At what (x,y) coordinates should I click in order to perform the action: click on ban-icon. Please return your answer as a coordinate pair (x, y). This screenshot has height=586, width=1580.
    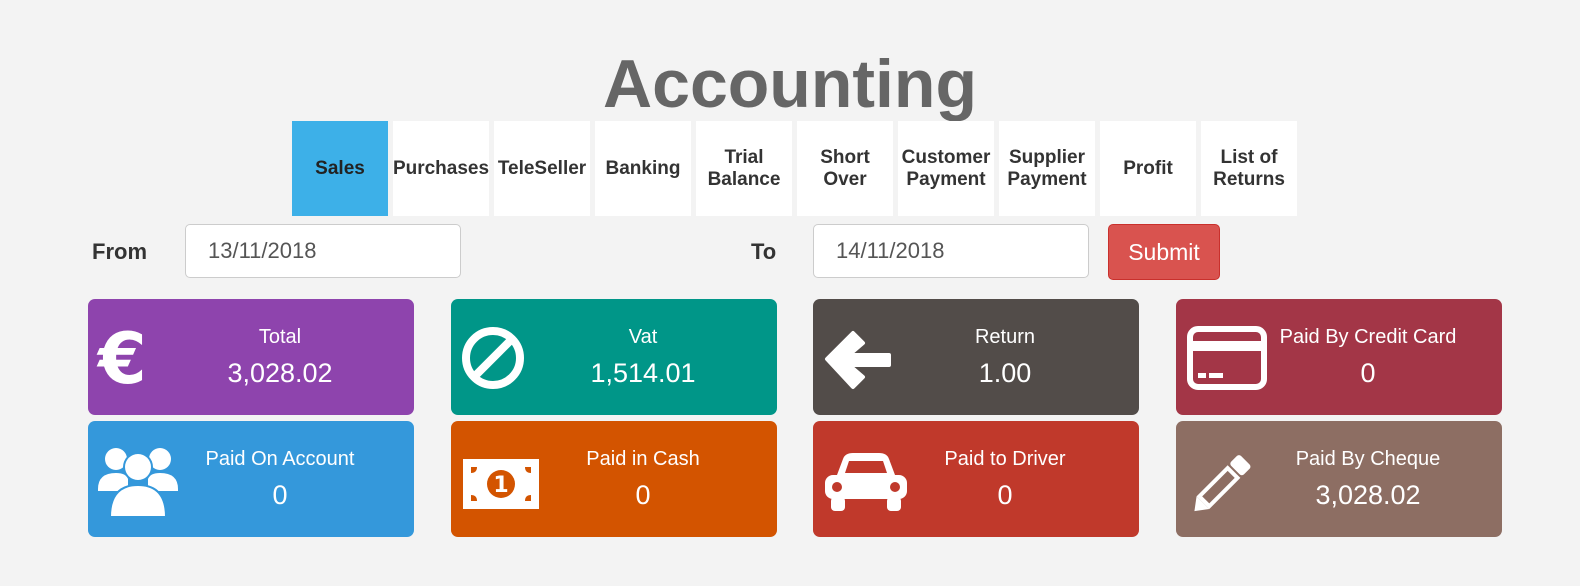
    Looking at the image, I should click on (499, 358).